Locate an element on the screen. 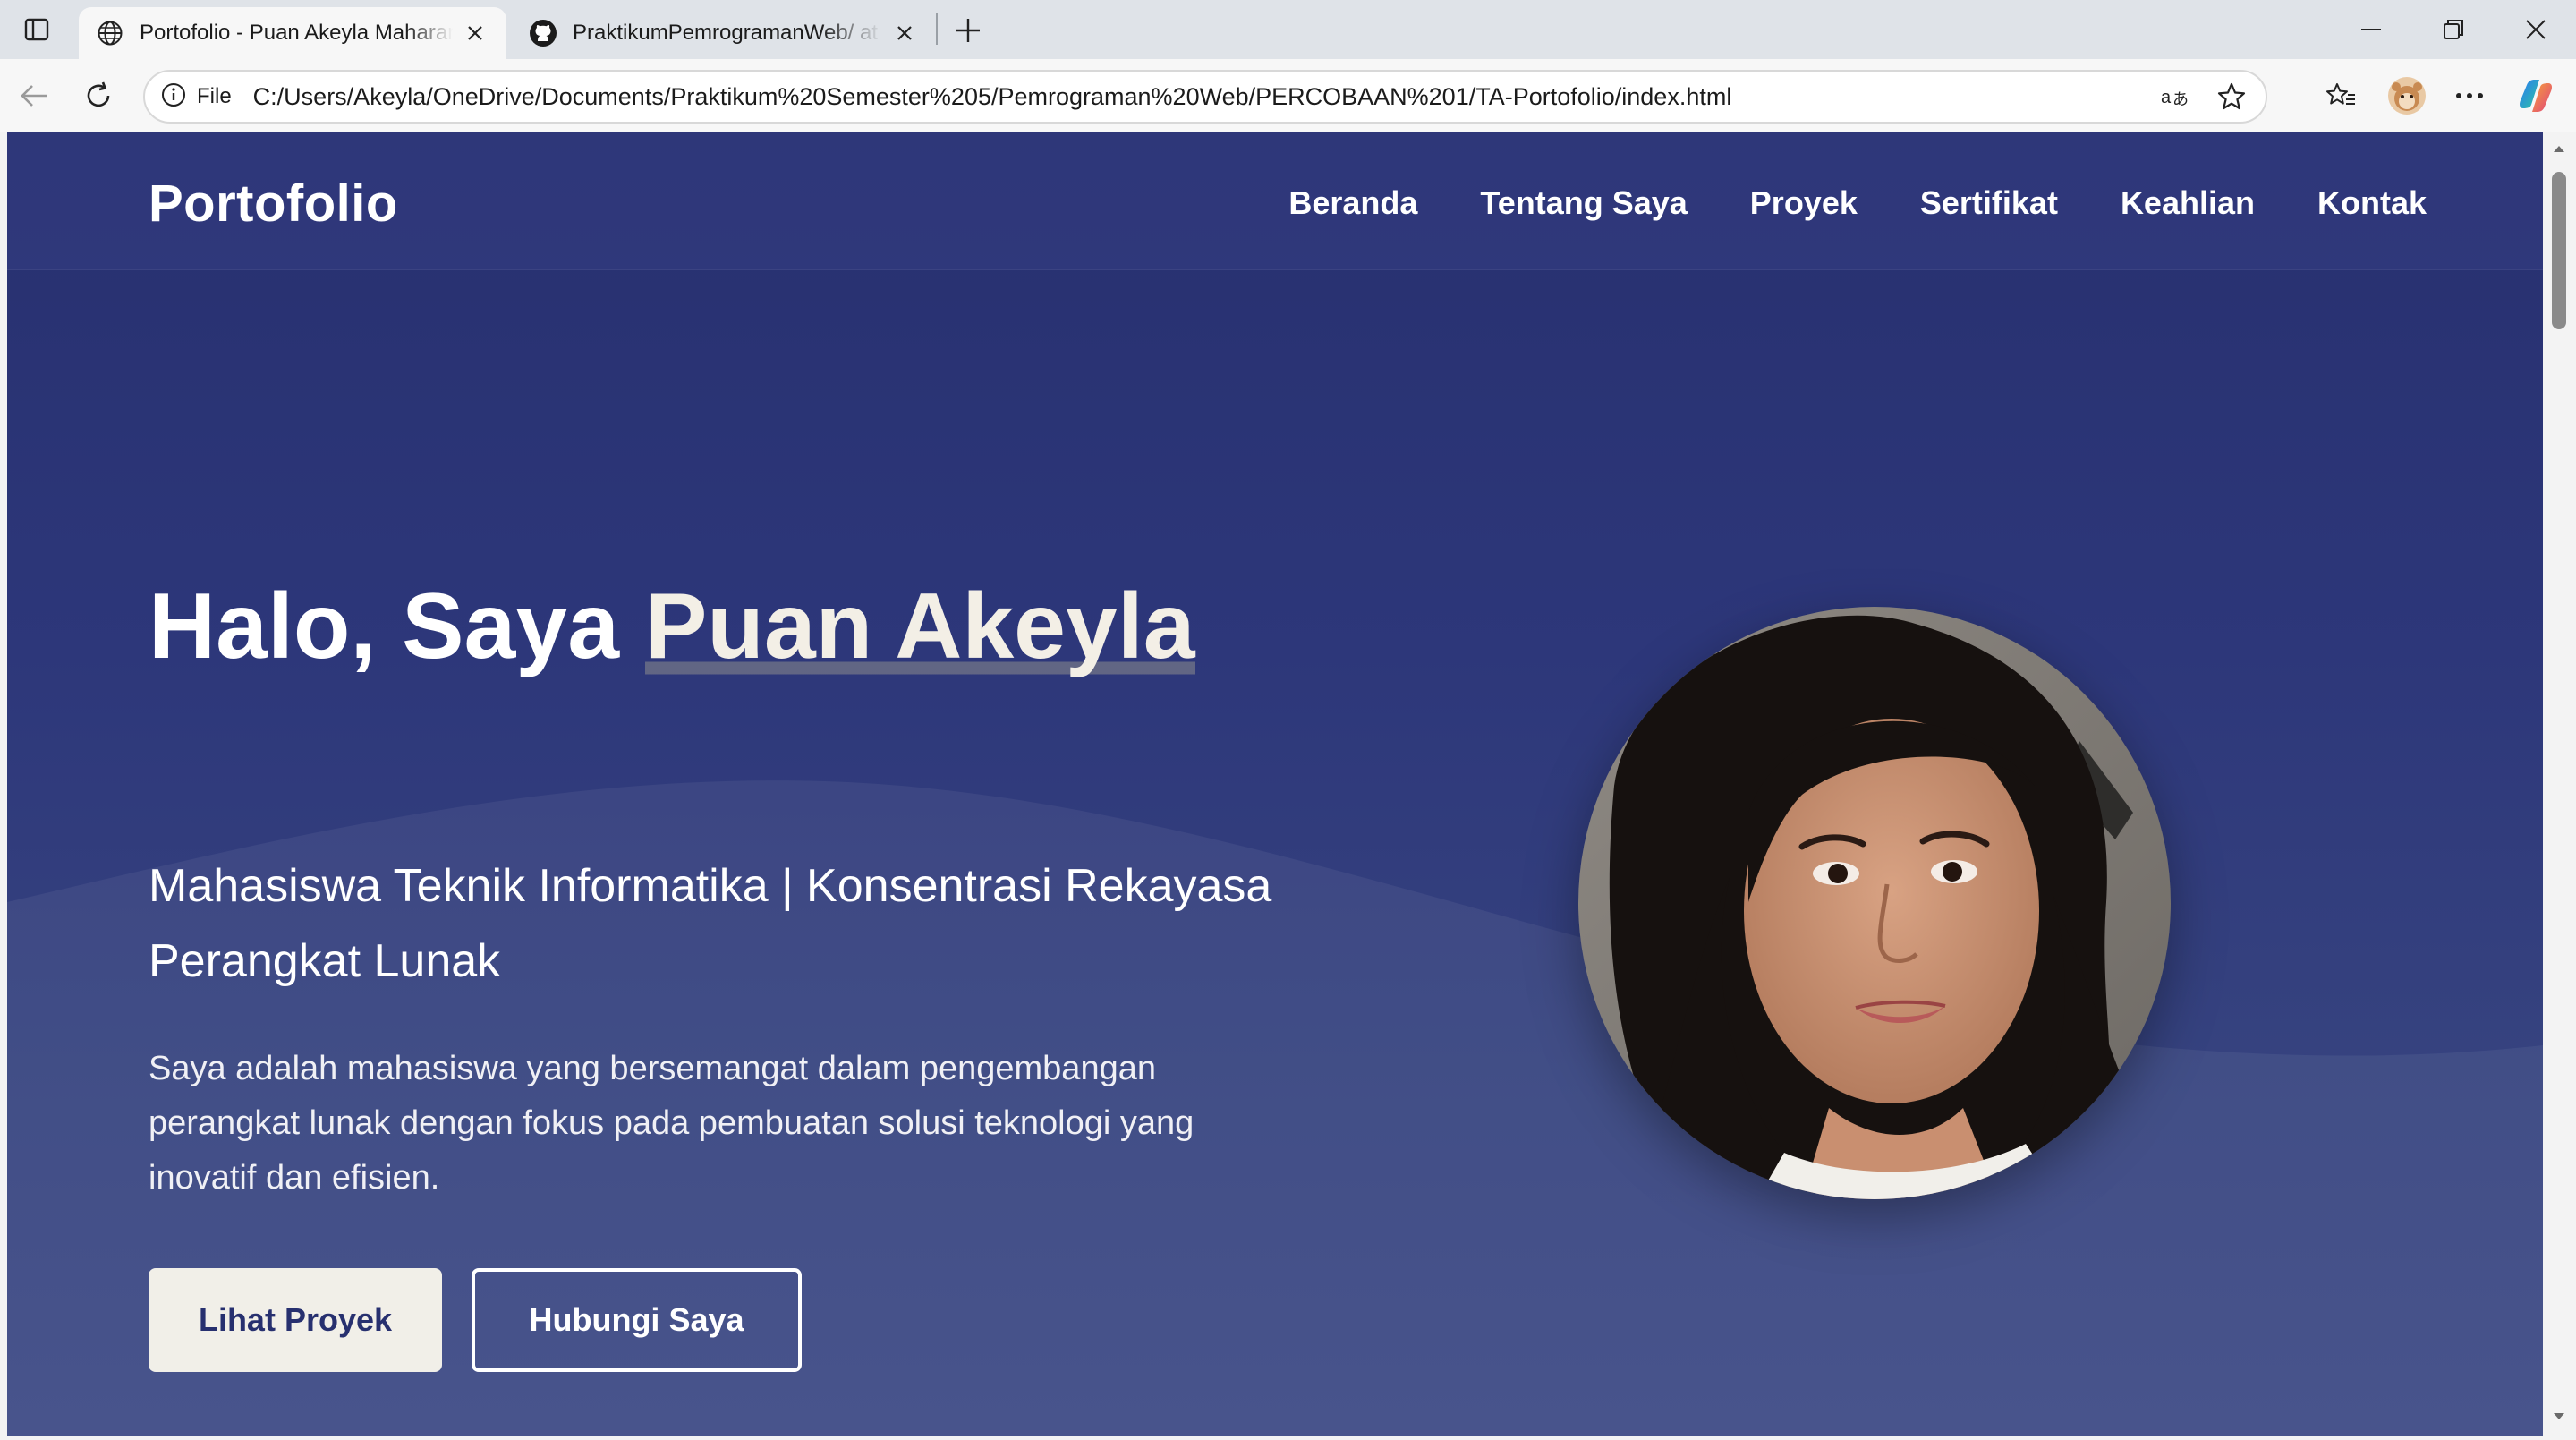 The width and height of the screenshot is (2576, 1440). hero-title: Halo, Saya Puan Akeyla is located at coordinates (672, 627).